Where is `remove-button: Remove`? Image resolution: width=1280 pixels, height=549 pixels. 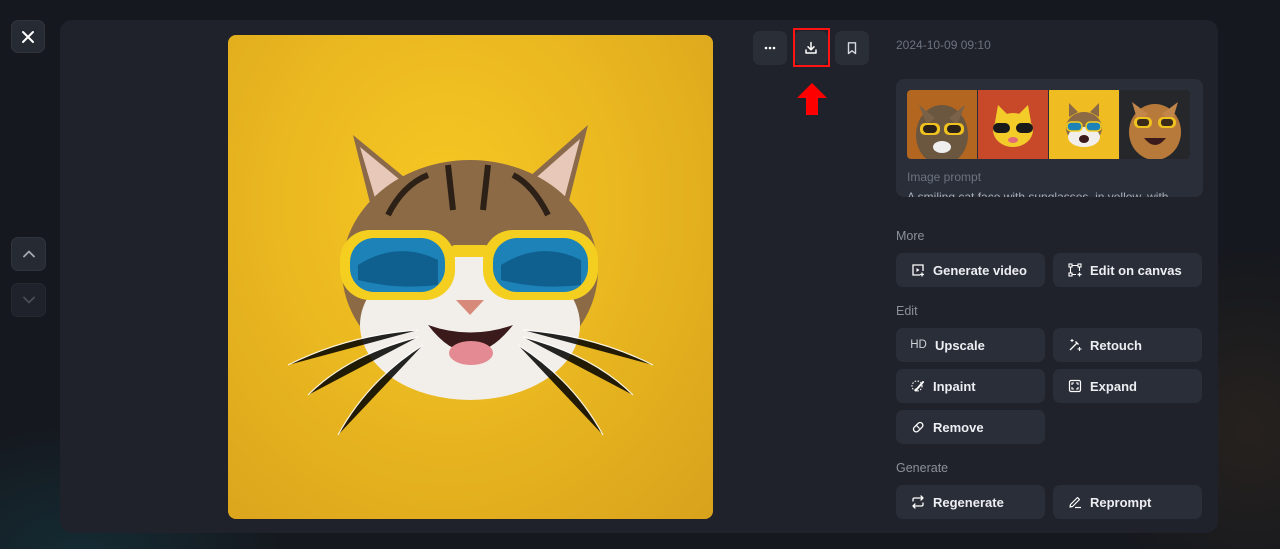 remove-button: Remove is located at coordinates (970, 427).